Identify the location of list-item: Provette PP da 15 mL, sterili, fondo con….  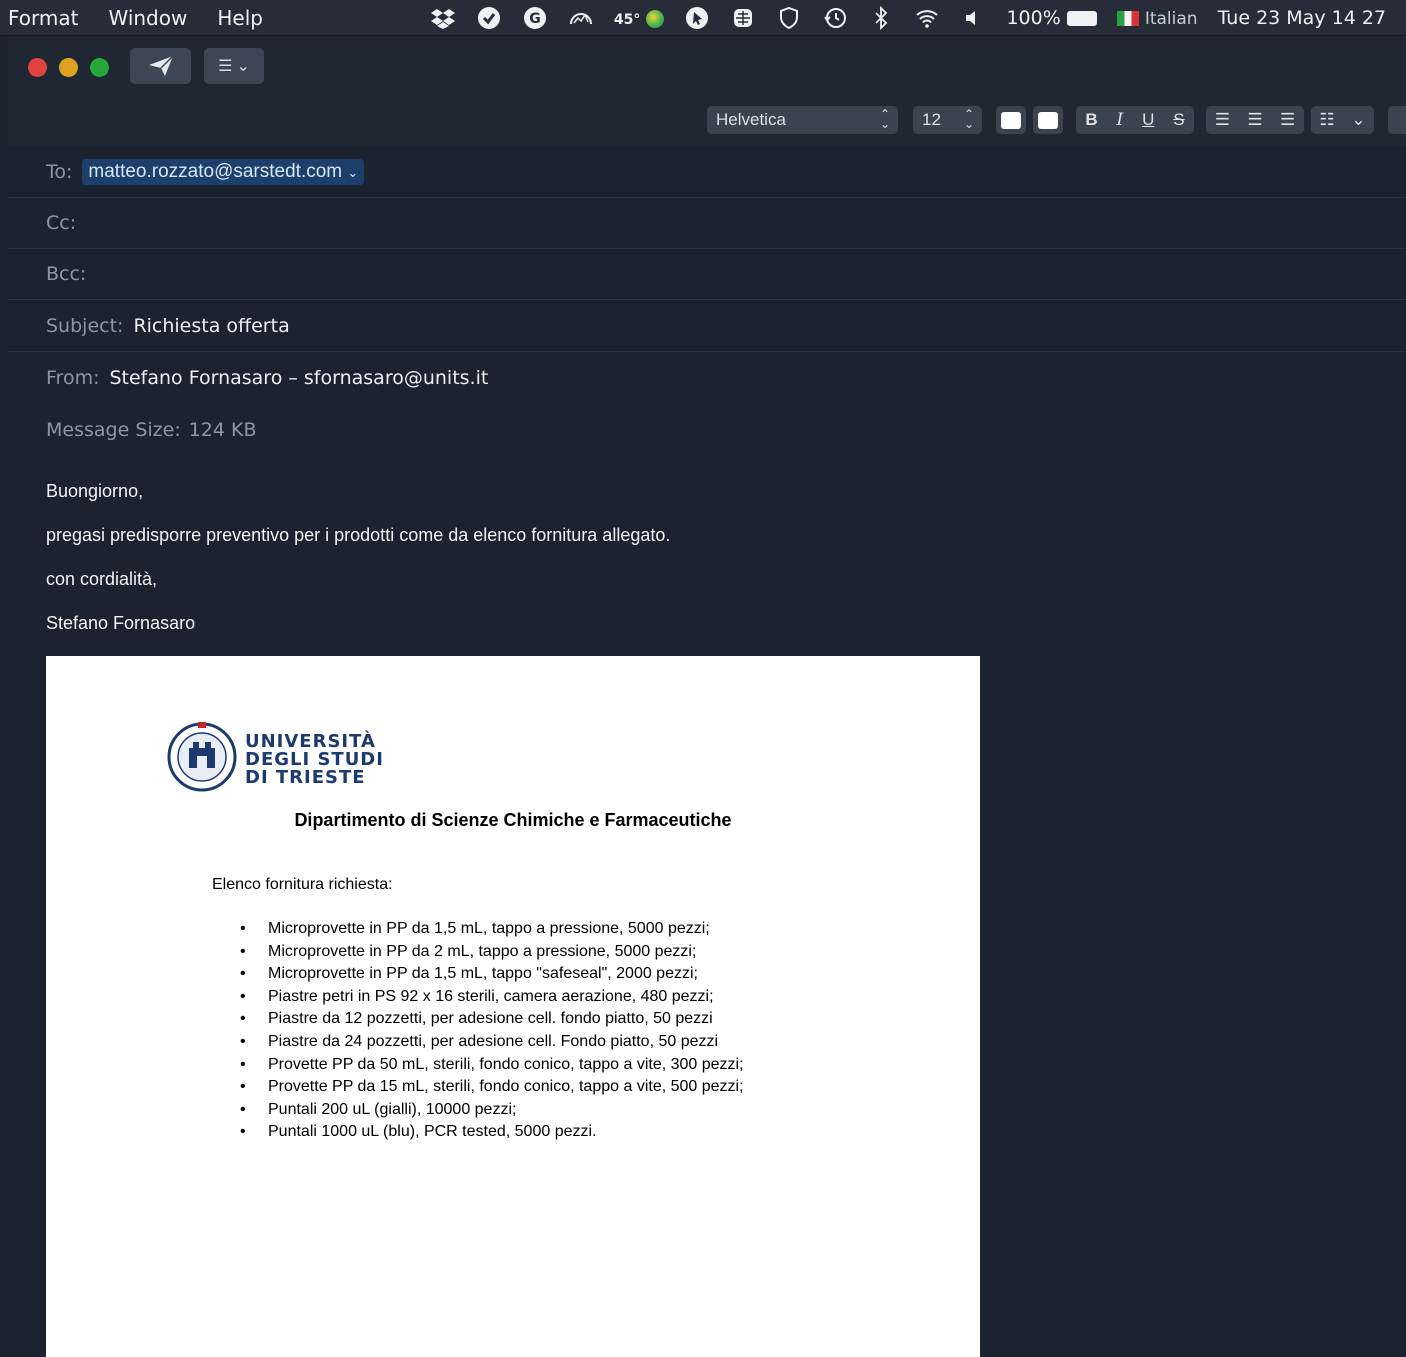
(492, 1087).